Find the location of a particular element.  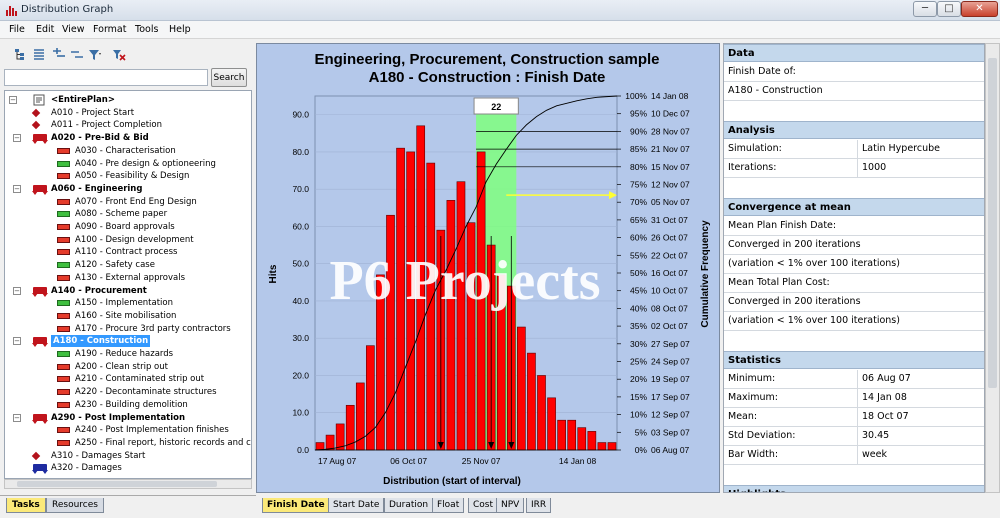

horizontal-scrollbar is located at coordinates (128, 484).